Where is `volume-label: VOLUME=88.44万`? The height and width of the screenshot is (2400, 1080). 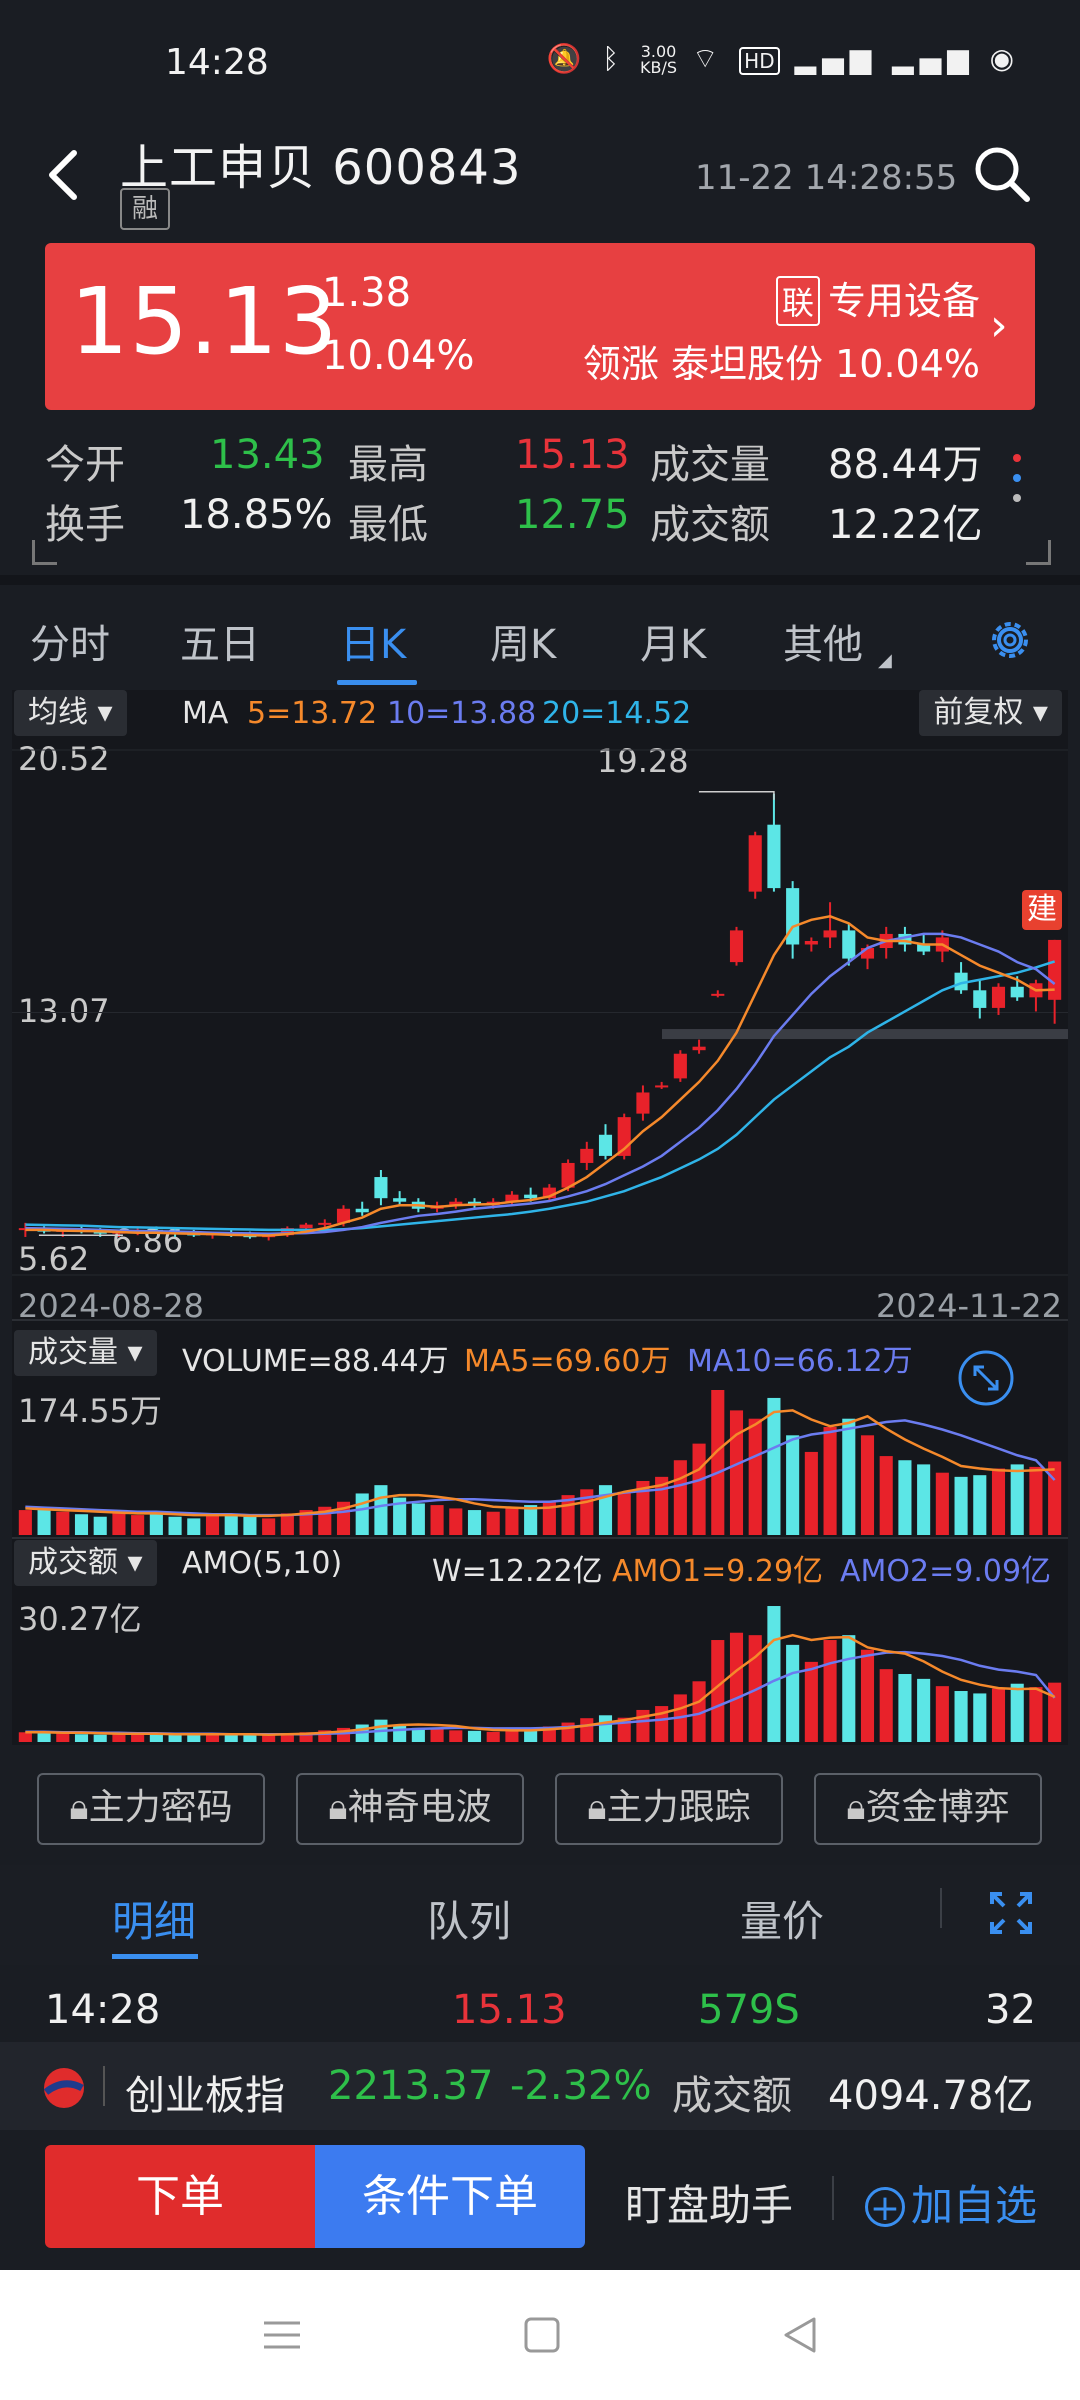 volume-label: VOLUME=88.44万 is located at coordinates (315, 1361).